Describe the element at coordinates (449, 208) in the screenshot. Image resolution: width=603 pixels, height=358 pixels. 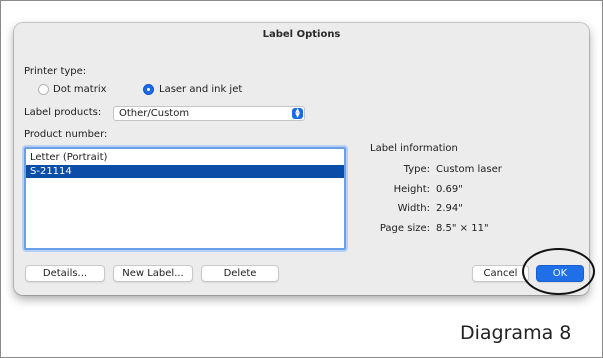
I see `info-width-value: 2.94"` at that location.